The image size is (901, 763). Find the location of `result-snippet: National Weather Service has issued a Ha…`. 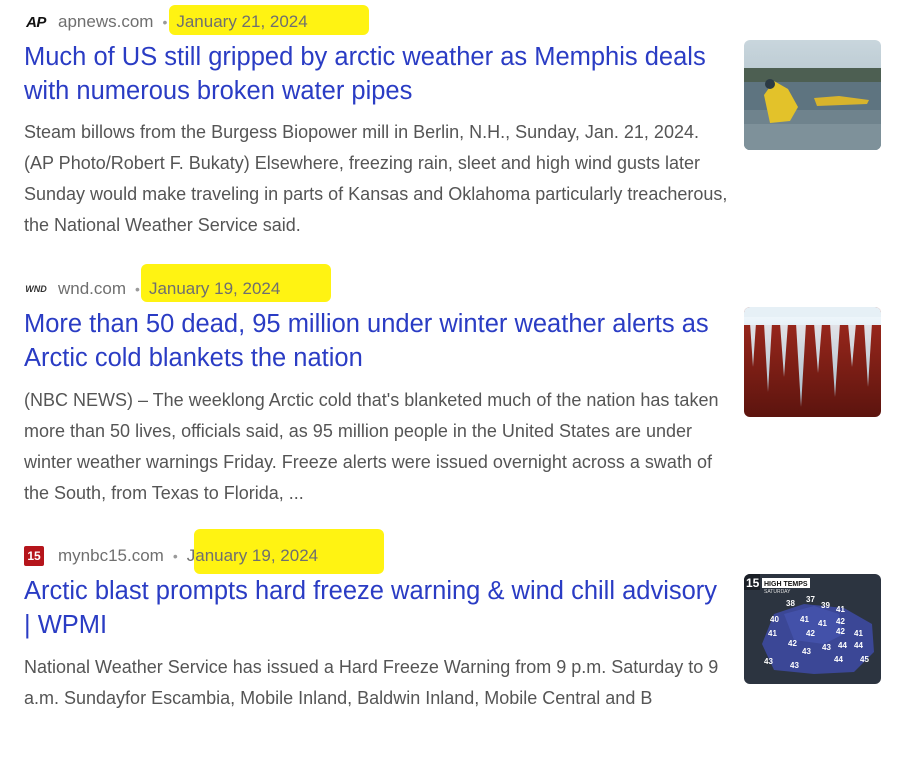

result-snippet: National Weather Service has issued a Ha… is located at coordinates (371, 682).